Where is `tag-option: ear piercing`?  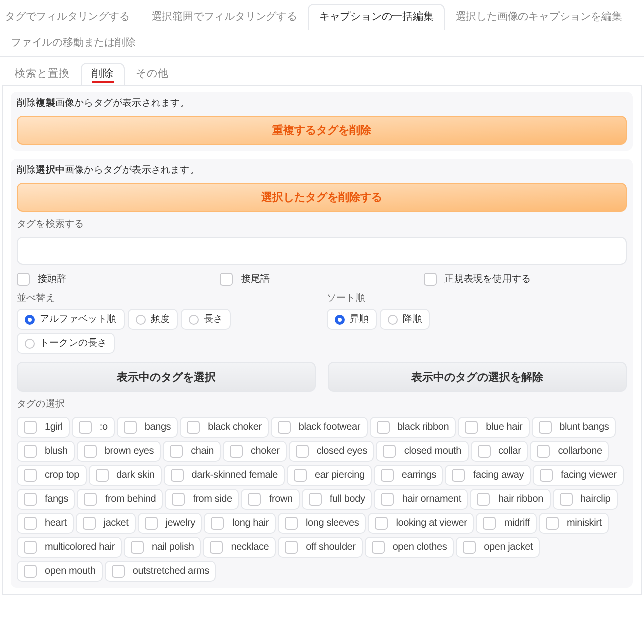
tag-option: ear piercing is located at coordinates (329, 475).